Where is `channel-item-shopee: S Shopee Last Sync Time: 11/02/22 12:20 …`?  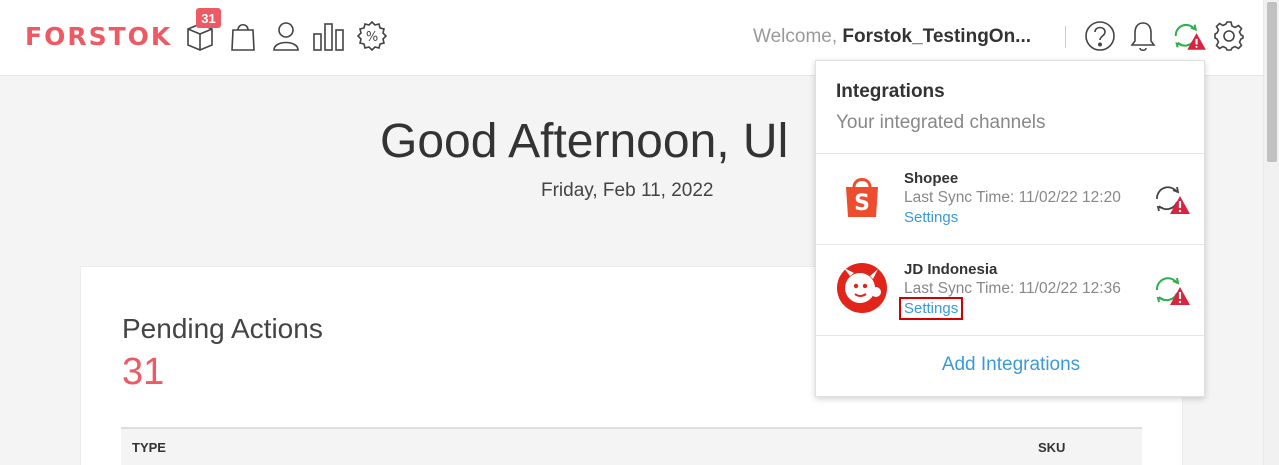 channel-item-shopee: S Shopee Last Sync Time: 11/02/22 12:20 … is located at coordinates (1010, 199).